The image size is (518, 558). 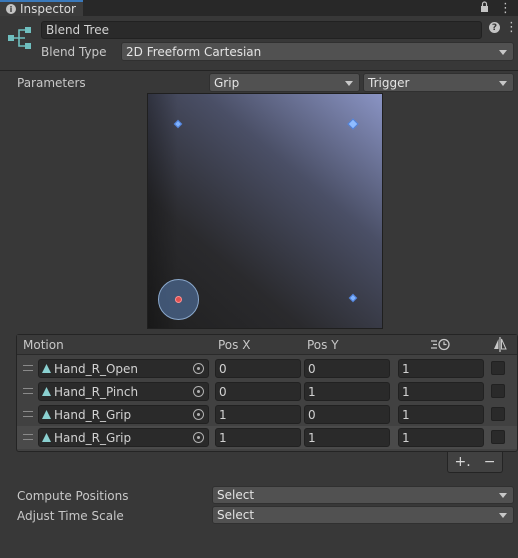 What do you see at coordinates (389, 82) in the screenshot?
I see `y-parameter-value: Trigger` at bounding box center [389, 82].